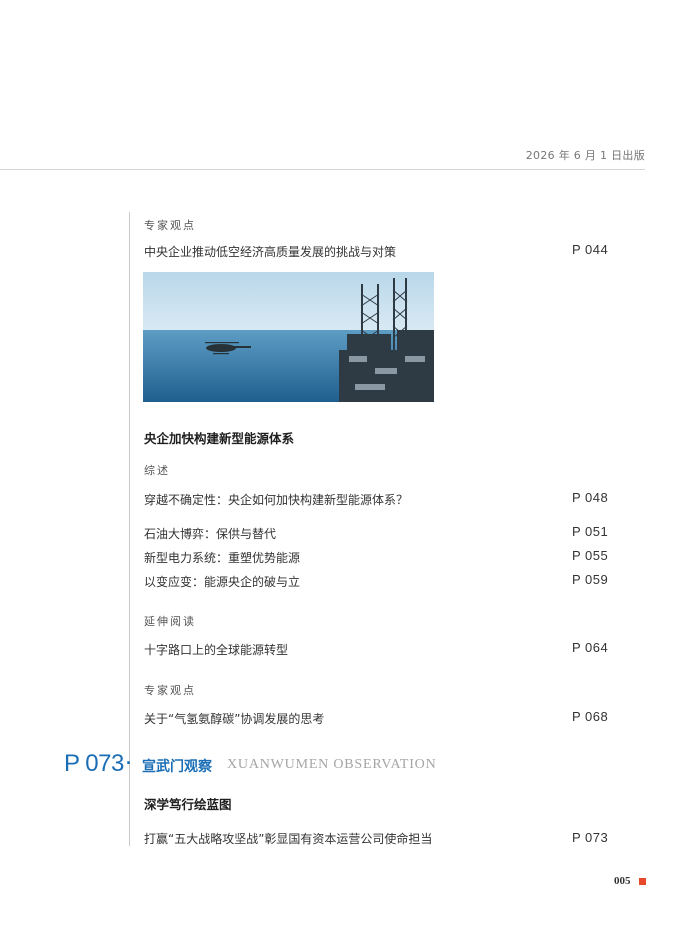 The height and width of the screenshot is (930, 700). I want to click on publication-date: 2026 年 6 月 1 日出版, so click(585, 155).